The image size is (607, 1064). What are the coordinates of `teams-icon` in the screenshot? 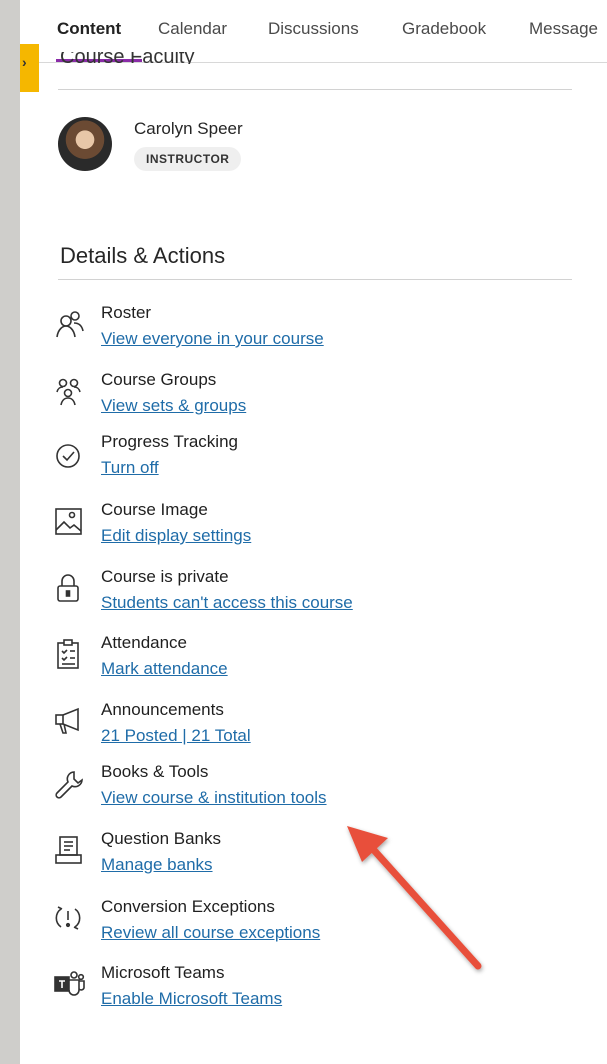 It's located at (70, 985).